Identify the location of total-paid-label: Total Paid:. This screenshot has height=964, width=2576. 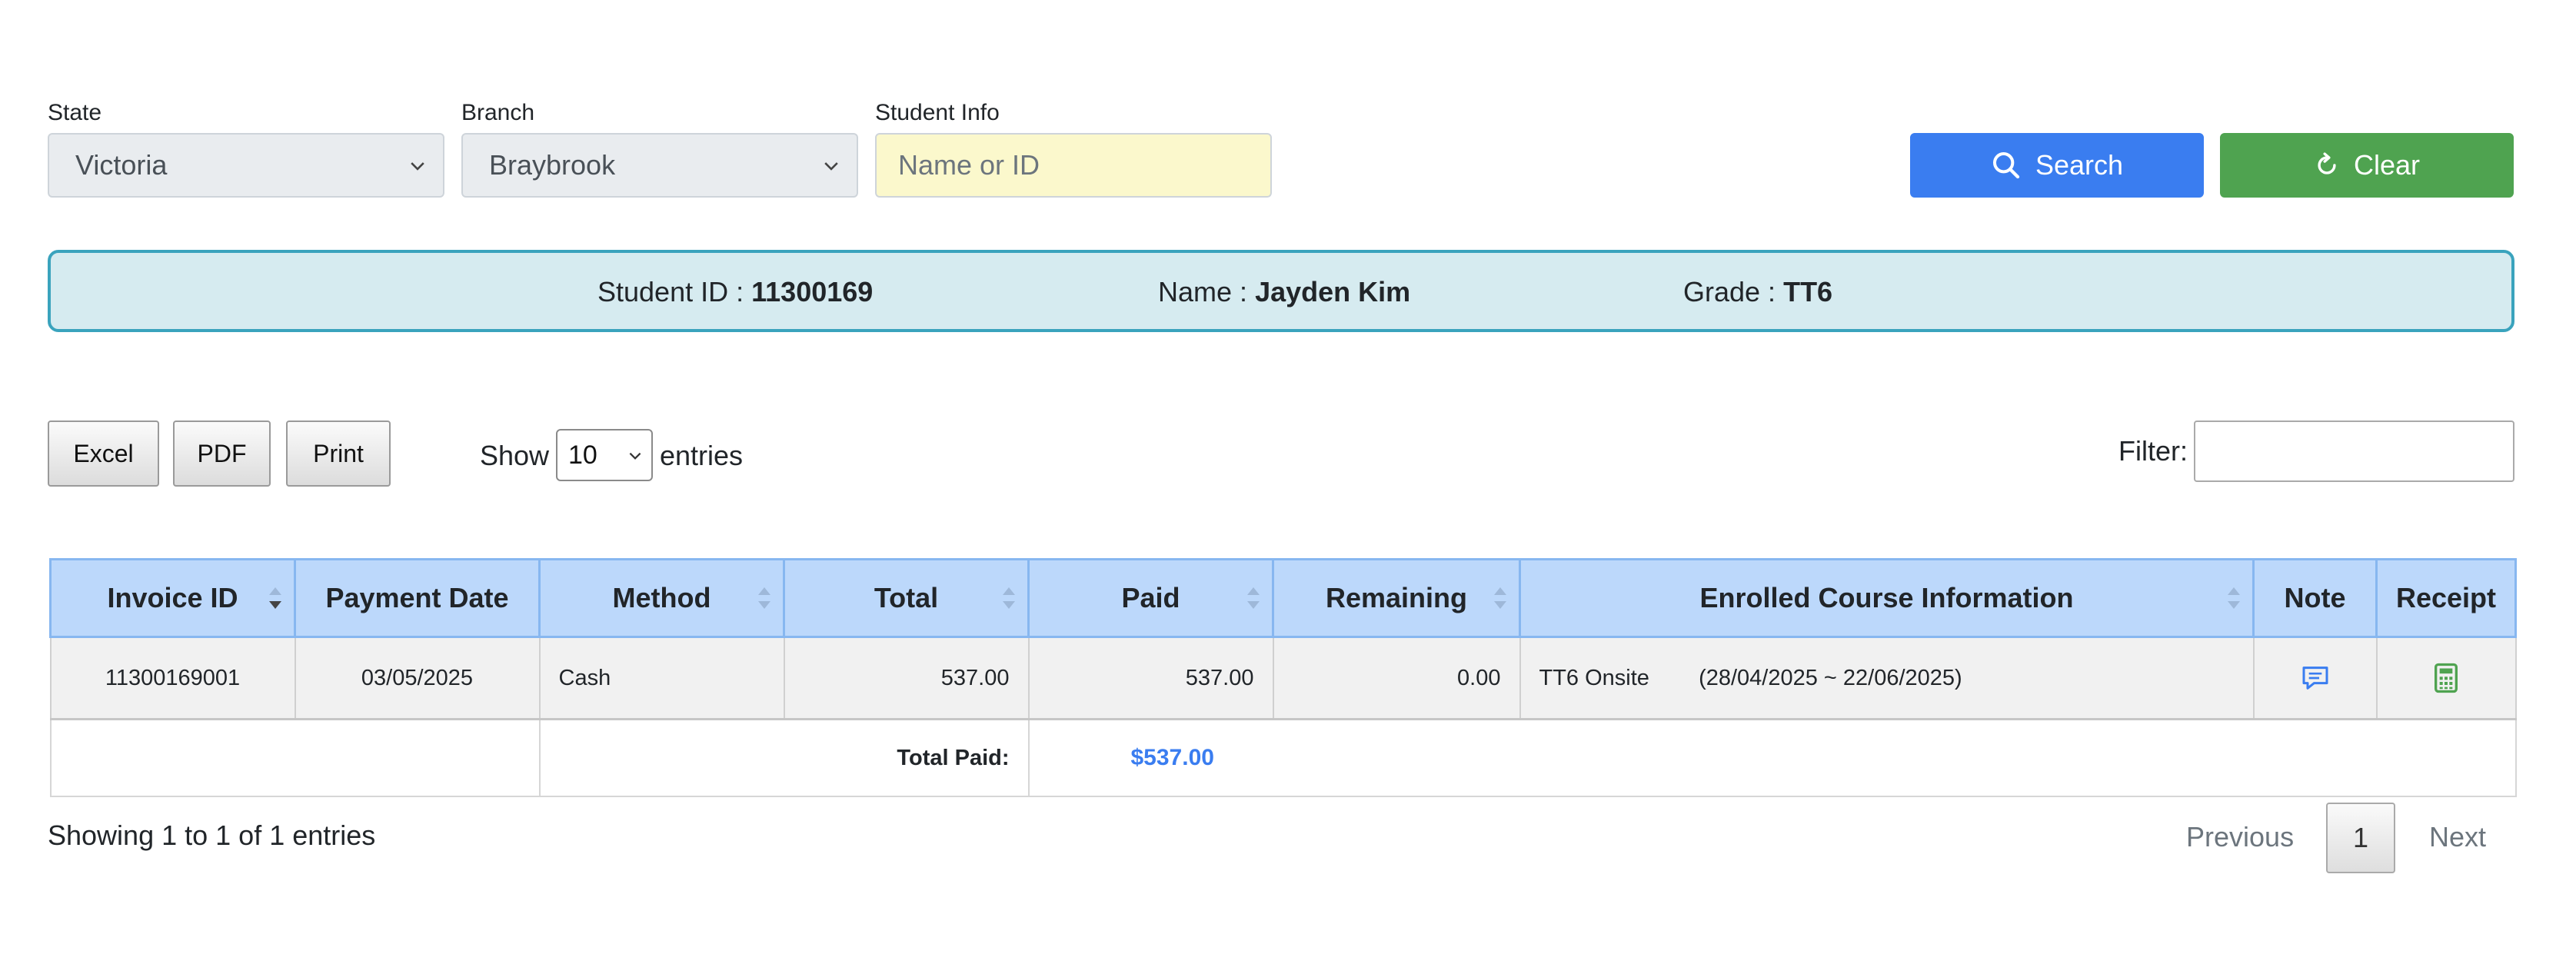
(784, 757).